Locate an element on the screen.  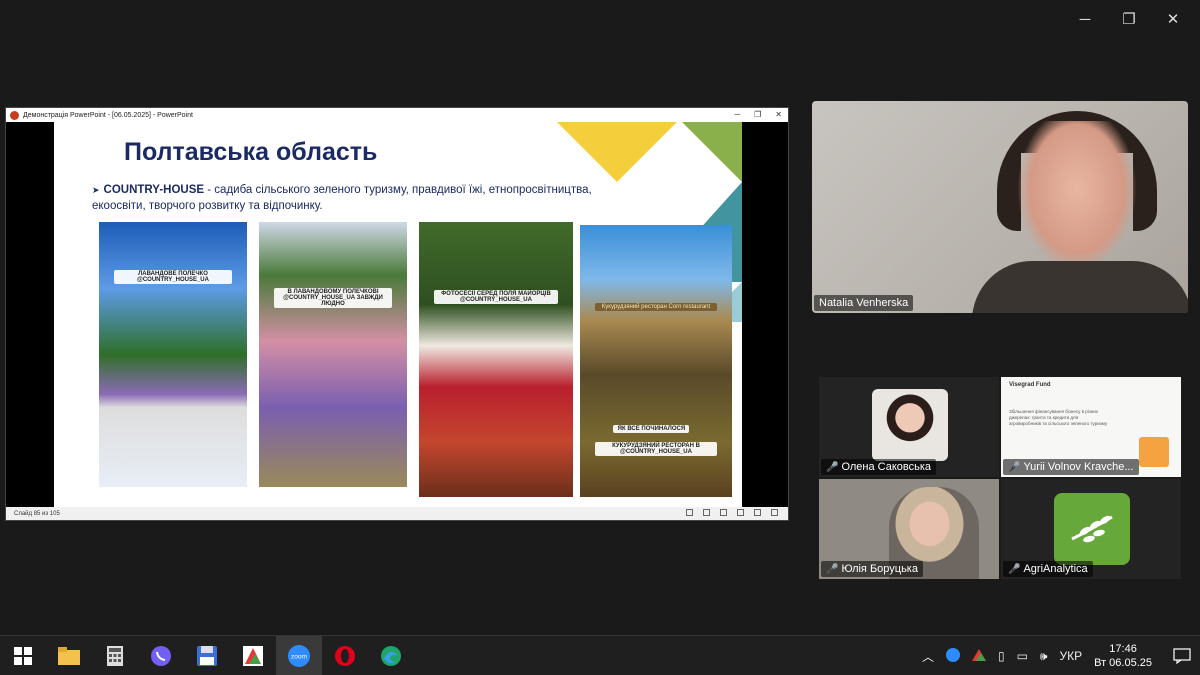
reading-view-icon is located at coordinates (740, 512).